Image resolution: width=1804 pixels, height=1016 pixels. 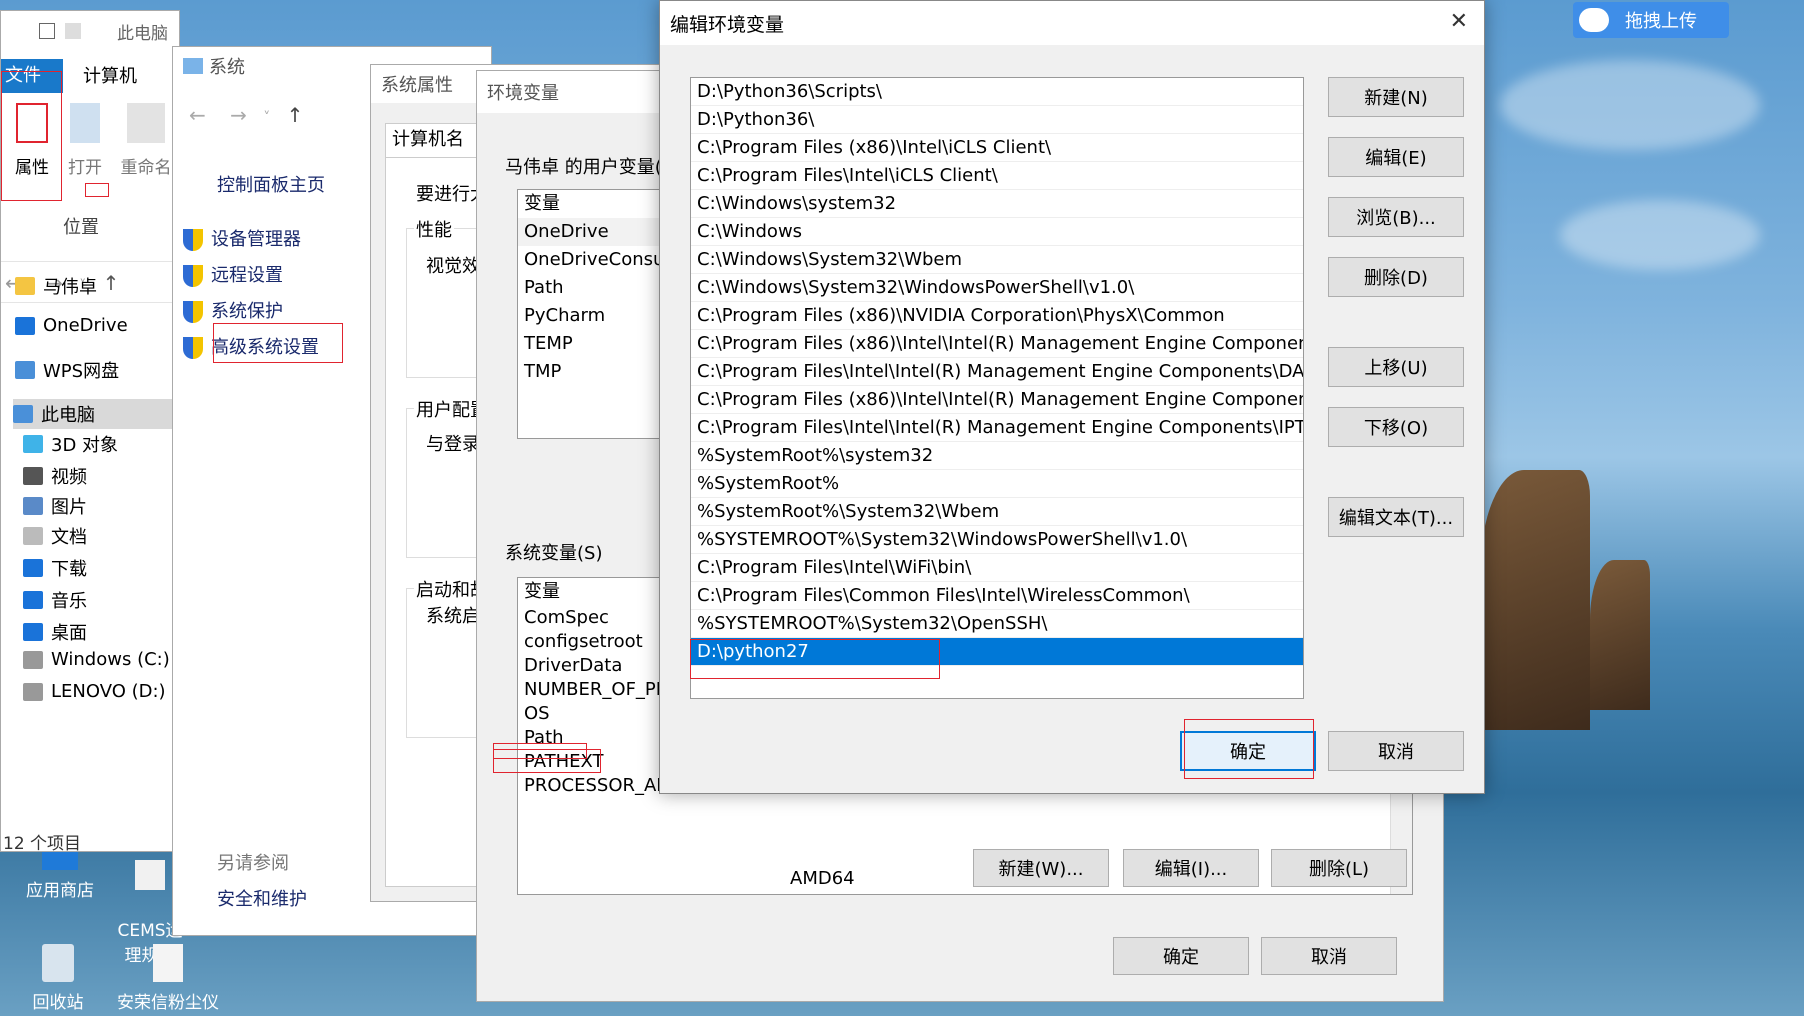 What do you see at coordinates (1339, 868) in the screenshot?
I see `system-var-delete-button: 删除(L)` at bounding box center [1339, 868].